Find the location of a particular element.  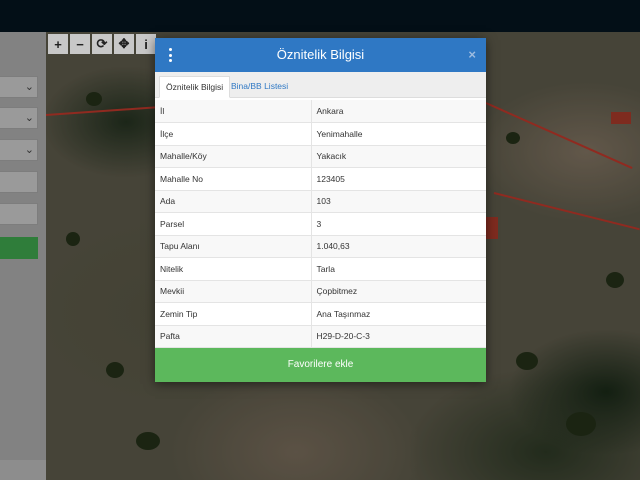

tab-attribute-info: Öznitelik Bilgisi is located at coordinates (195, 87).